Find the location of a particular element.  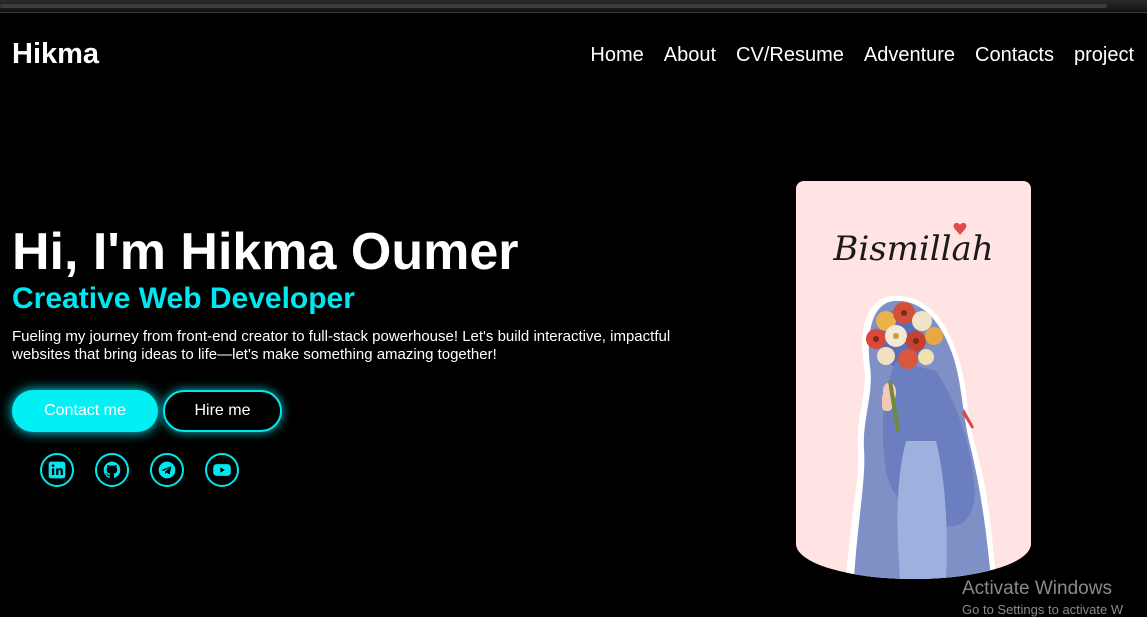

youtube-link is located at coordinates (222, 470).